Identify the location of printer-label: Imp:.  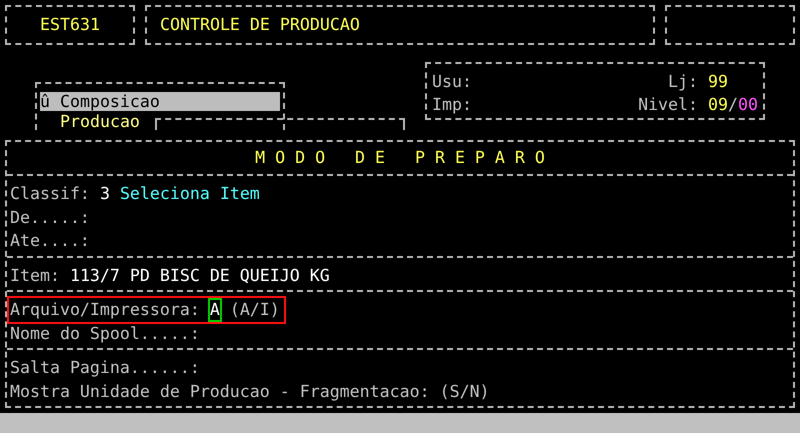
(452, 105).